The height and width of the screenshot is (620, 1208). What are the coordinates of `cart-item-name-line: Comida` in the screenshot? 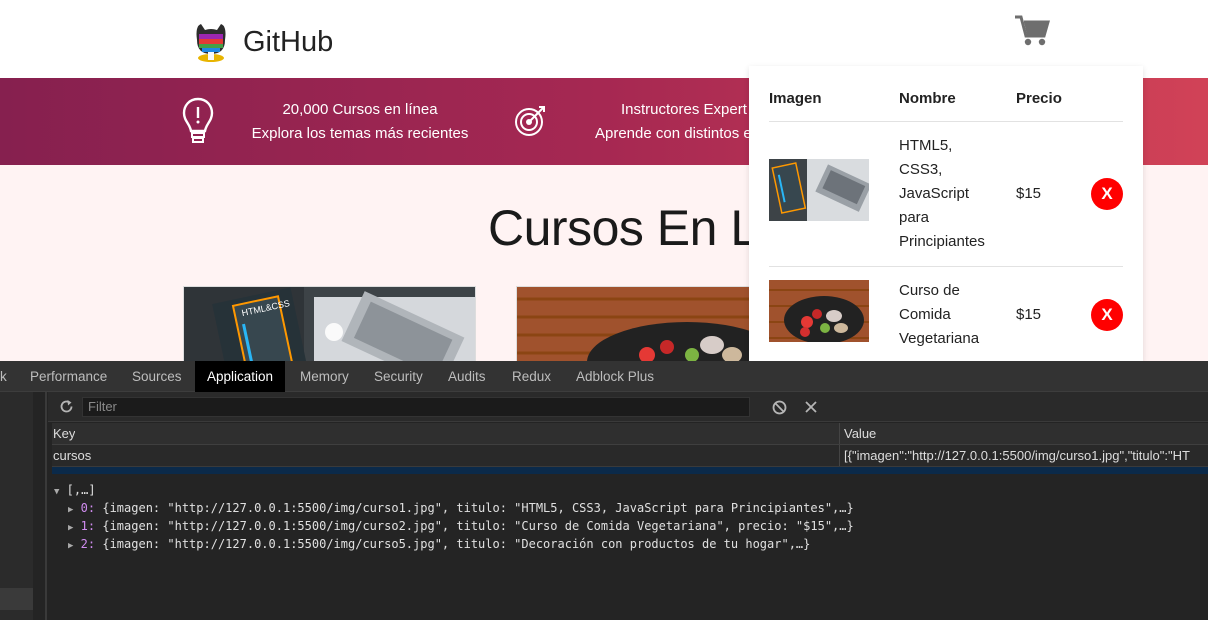 It's located at (925, 314).